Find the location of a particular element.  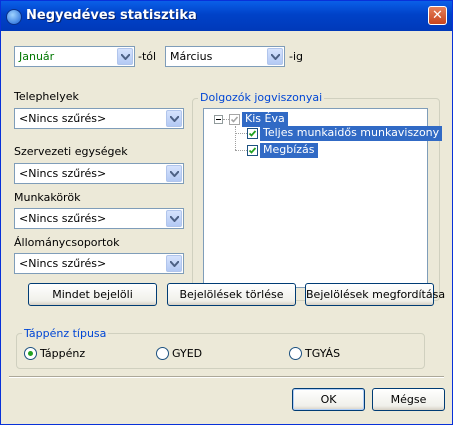

munkakorok-select: <Nincs szűrés> is located at coordinates (99, 218).